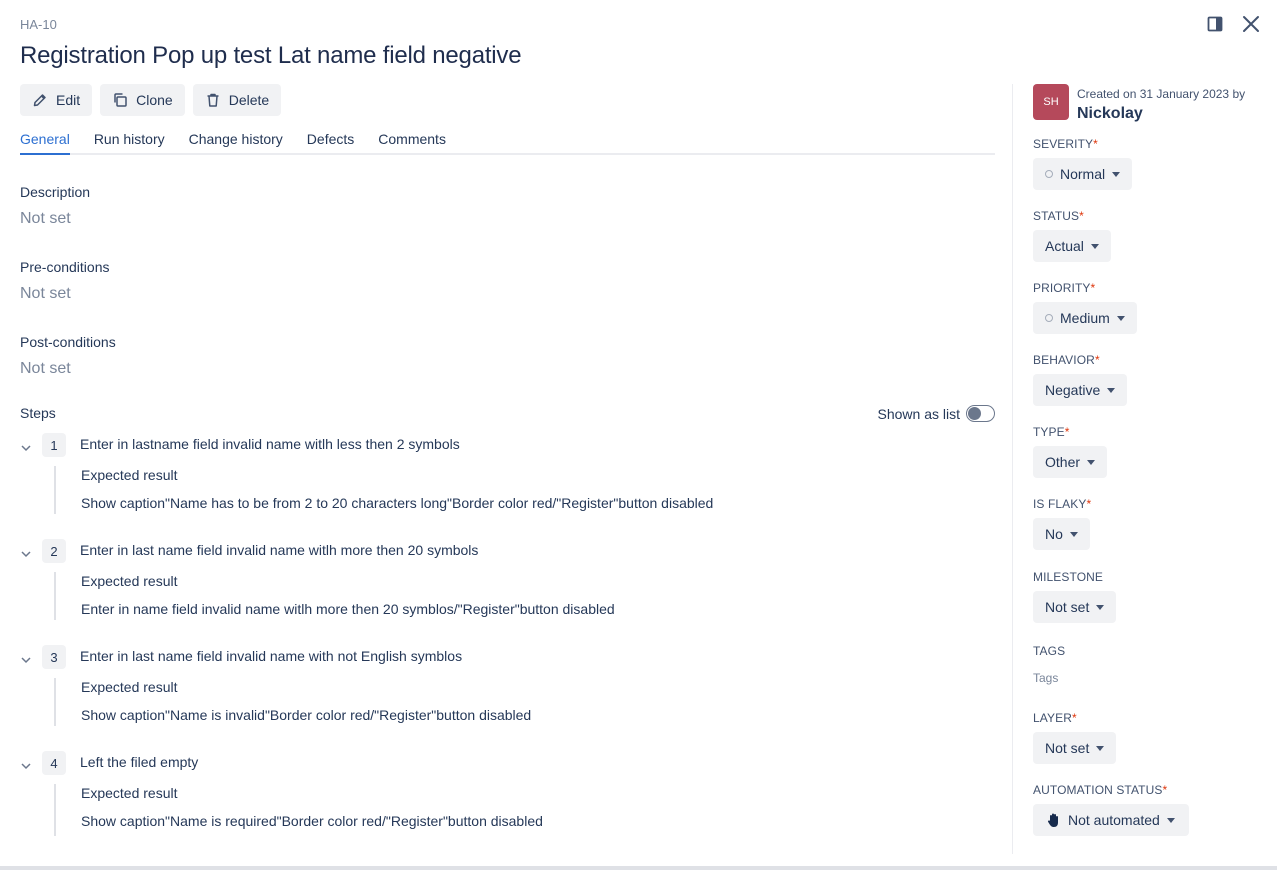 This screenshot has width=1277, height=870. I want to click on postconditions-value: Not set, so click(45, 369).